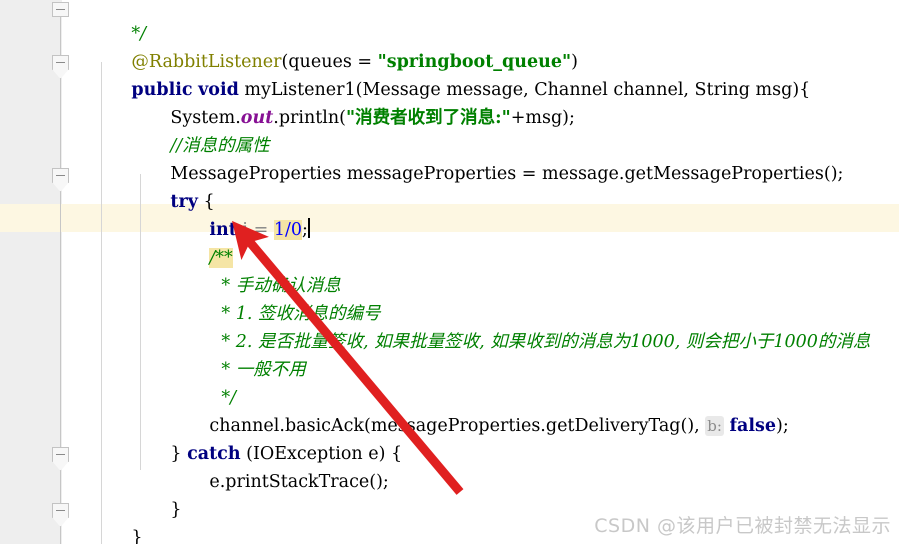  Describe the element at coordinates (782, 426) in the screenshot. I see `token-basic-ack-end: );` at that location.